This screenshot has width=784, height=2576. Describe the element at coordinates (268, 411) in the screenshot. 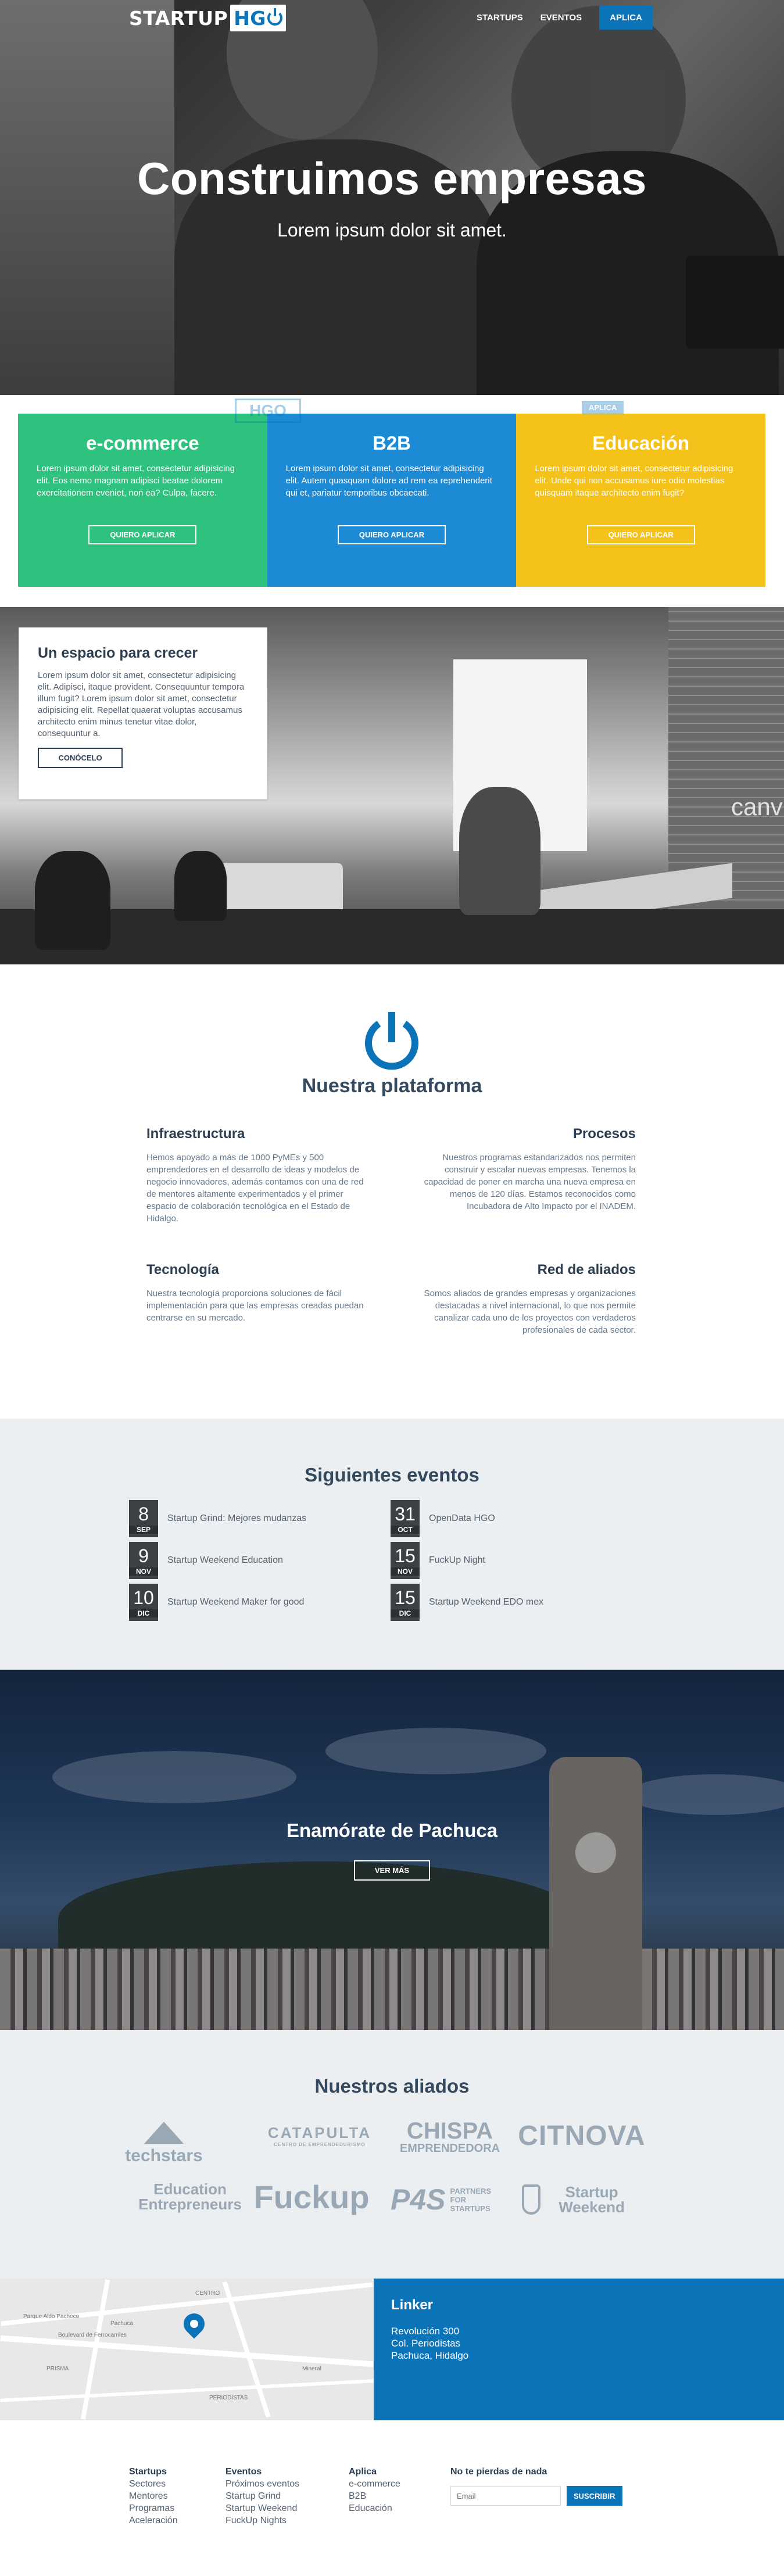

I see `ghost-logo: HGO` at that location.